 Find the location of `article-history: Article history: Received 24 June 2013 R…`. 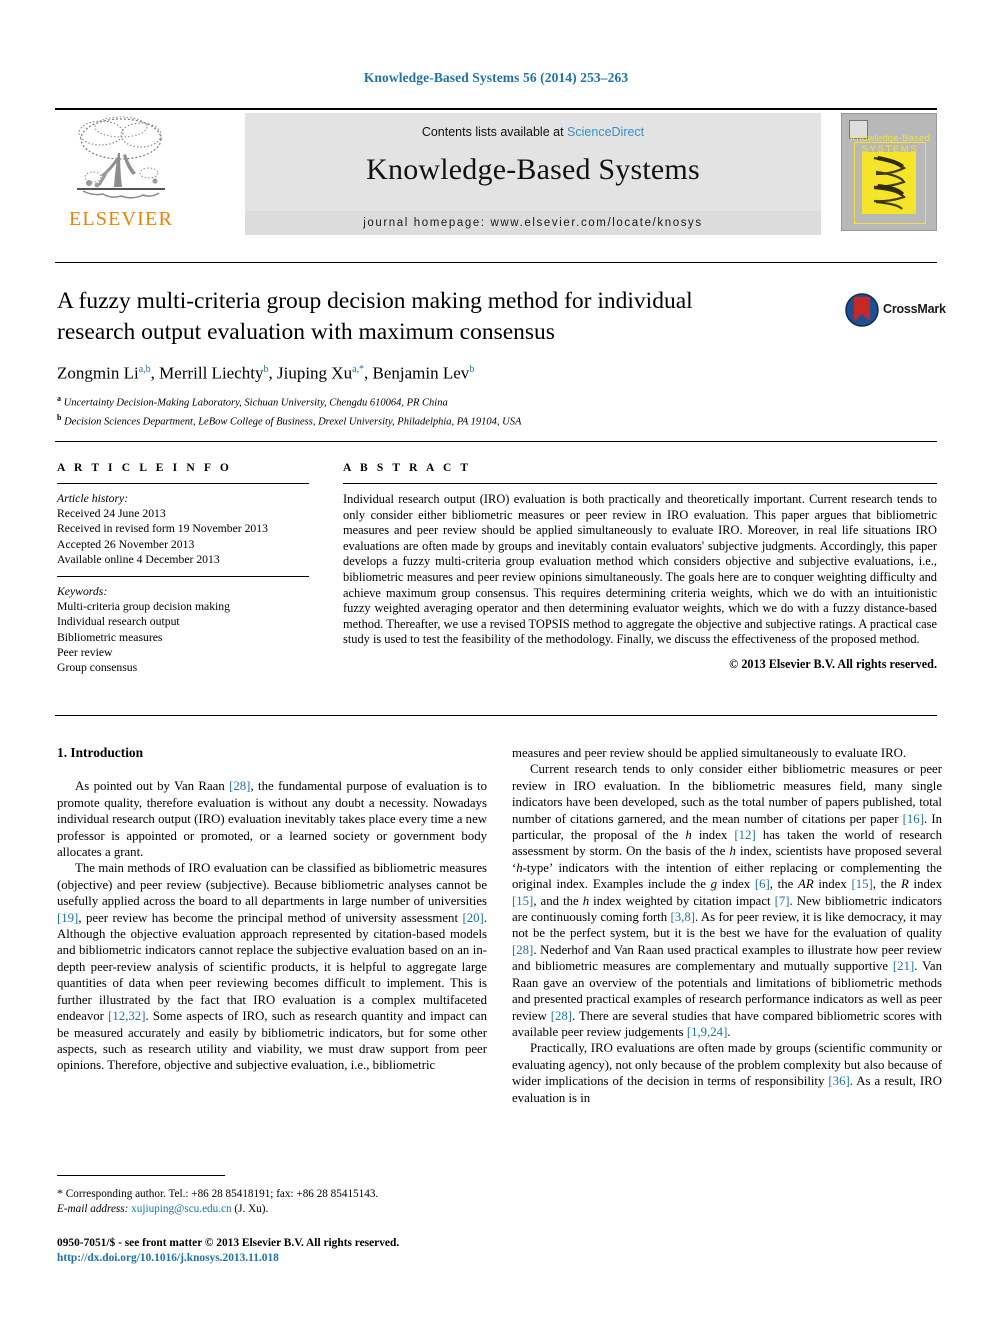

article-history: Article history: Received 24 June 2013 R… is located at coordinates (183, 529).